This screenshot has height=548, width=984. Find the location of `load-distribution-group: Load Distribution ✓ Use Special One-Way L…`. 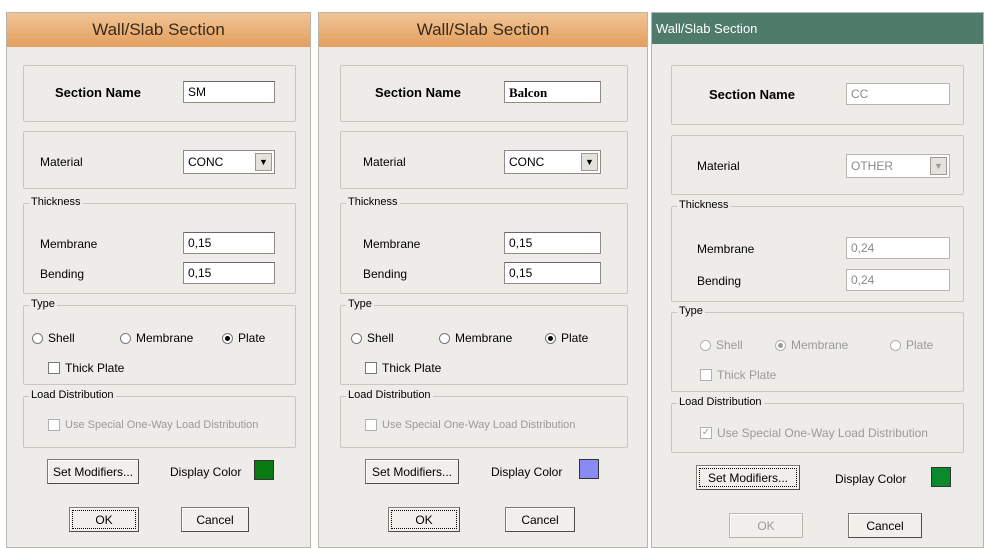

load-distribution-group: Load Distribution ✓ Use Special One-Way L… is located at coordinates (817, 424).